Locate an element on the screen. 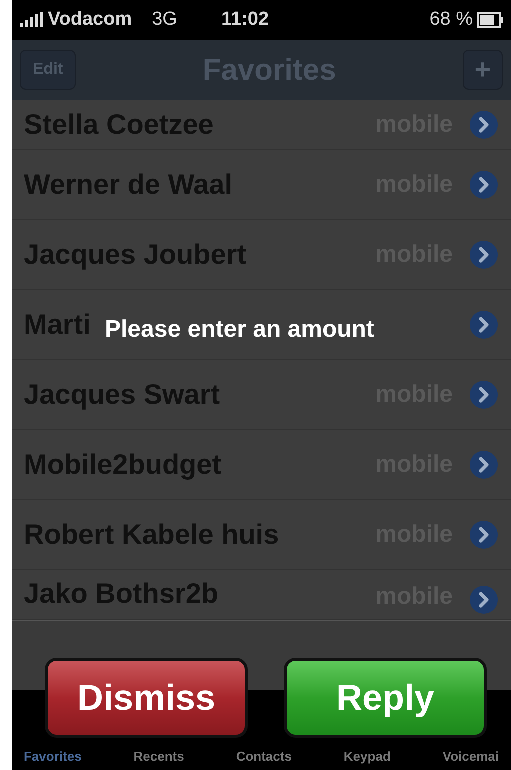  clock: 11:02 is located at coordinates (245, 20).